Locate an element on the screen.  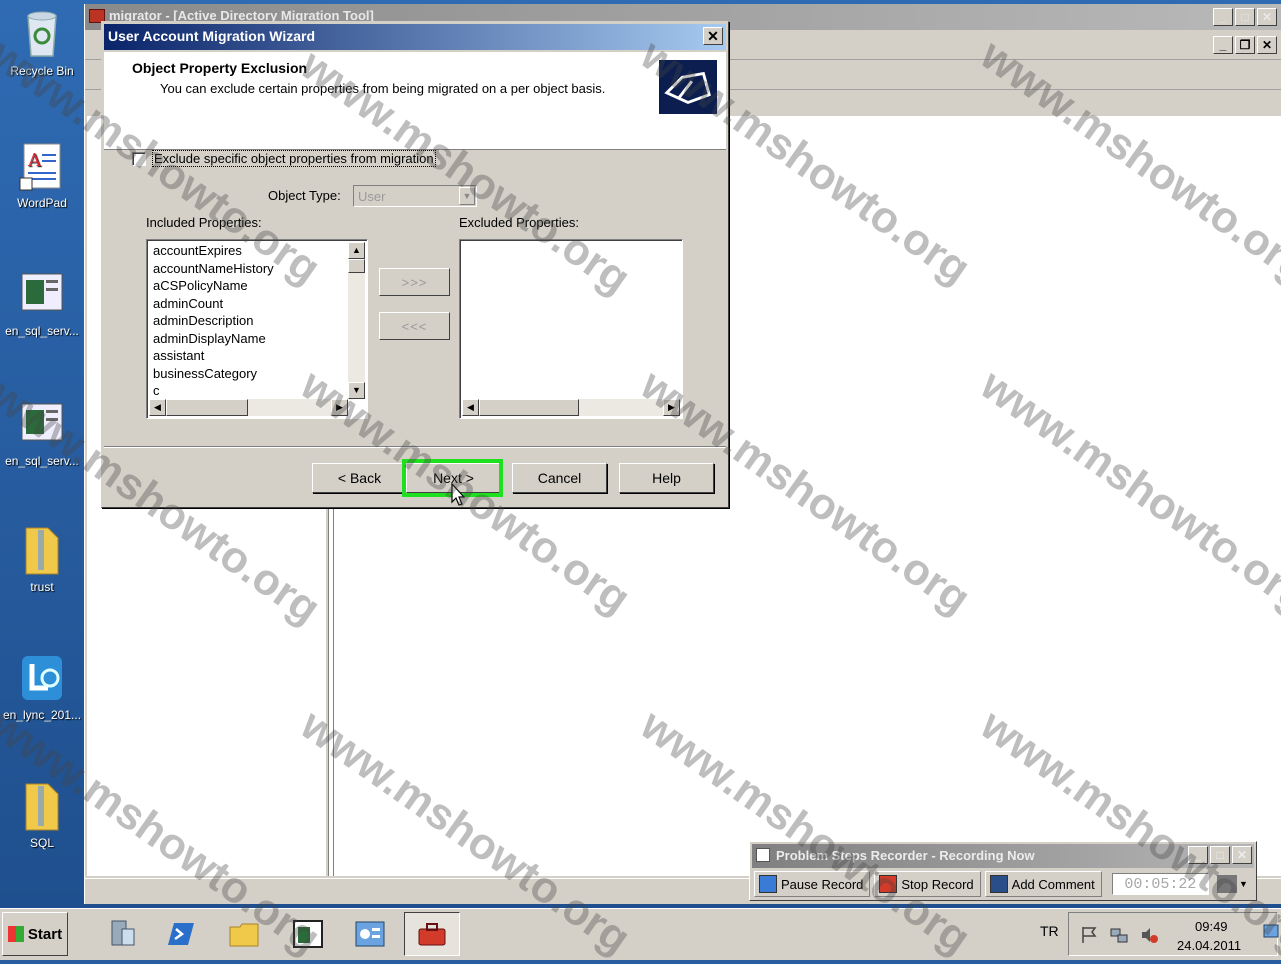
pause-record-label: Pause Record is located at coordinates (822, 884).